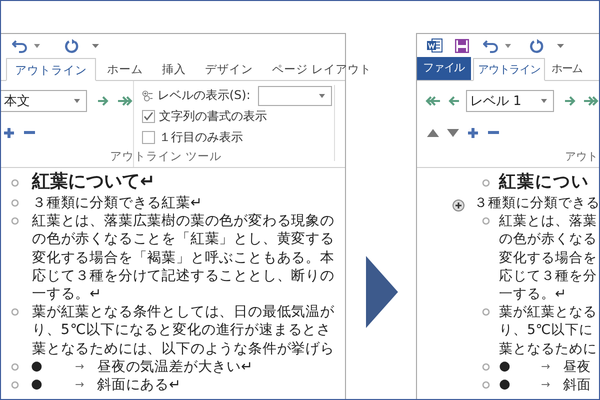 The width and height of the screenshot is (600, 400). I want to click on paragraph-text: 紅葉とは、落葉 の色が赤くなる 変化する場合を 応じて３種を分 一する。↵, so click(548, 258).